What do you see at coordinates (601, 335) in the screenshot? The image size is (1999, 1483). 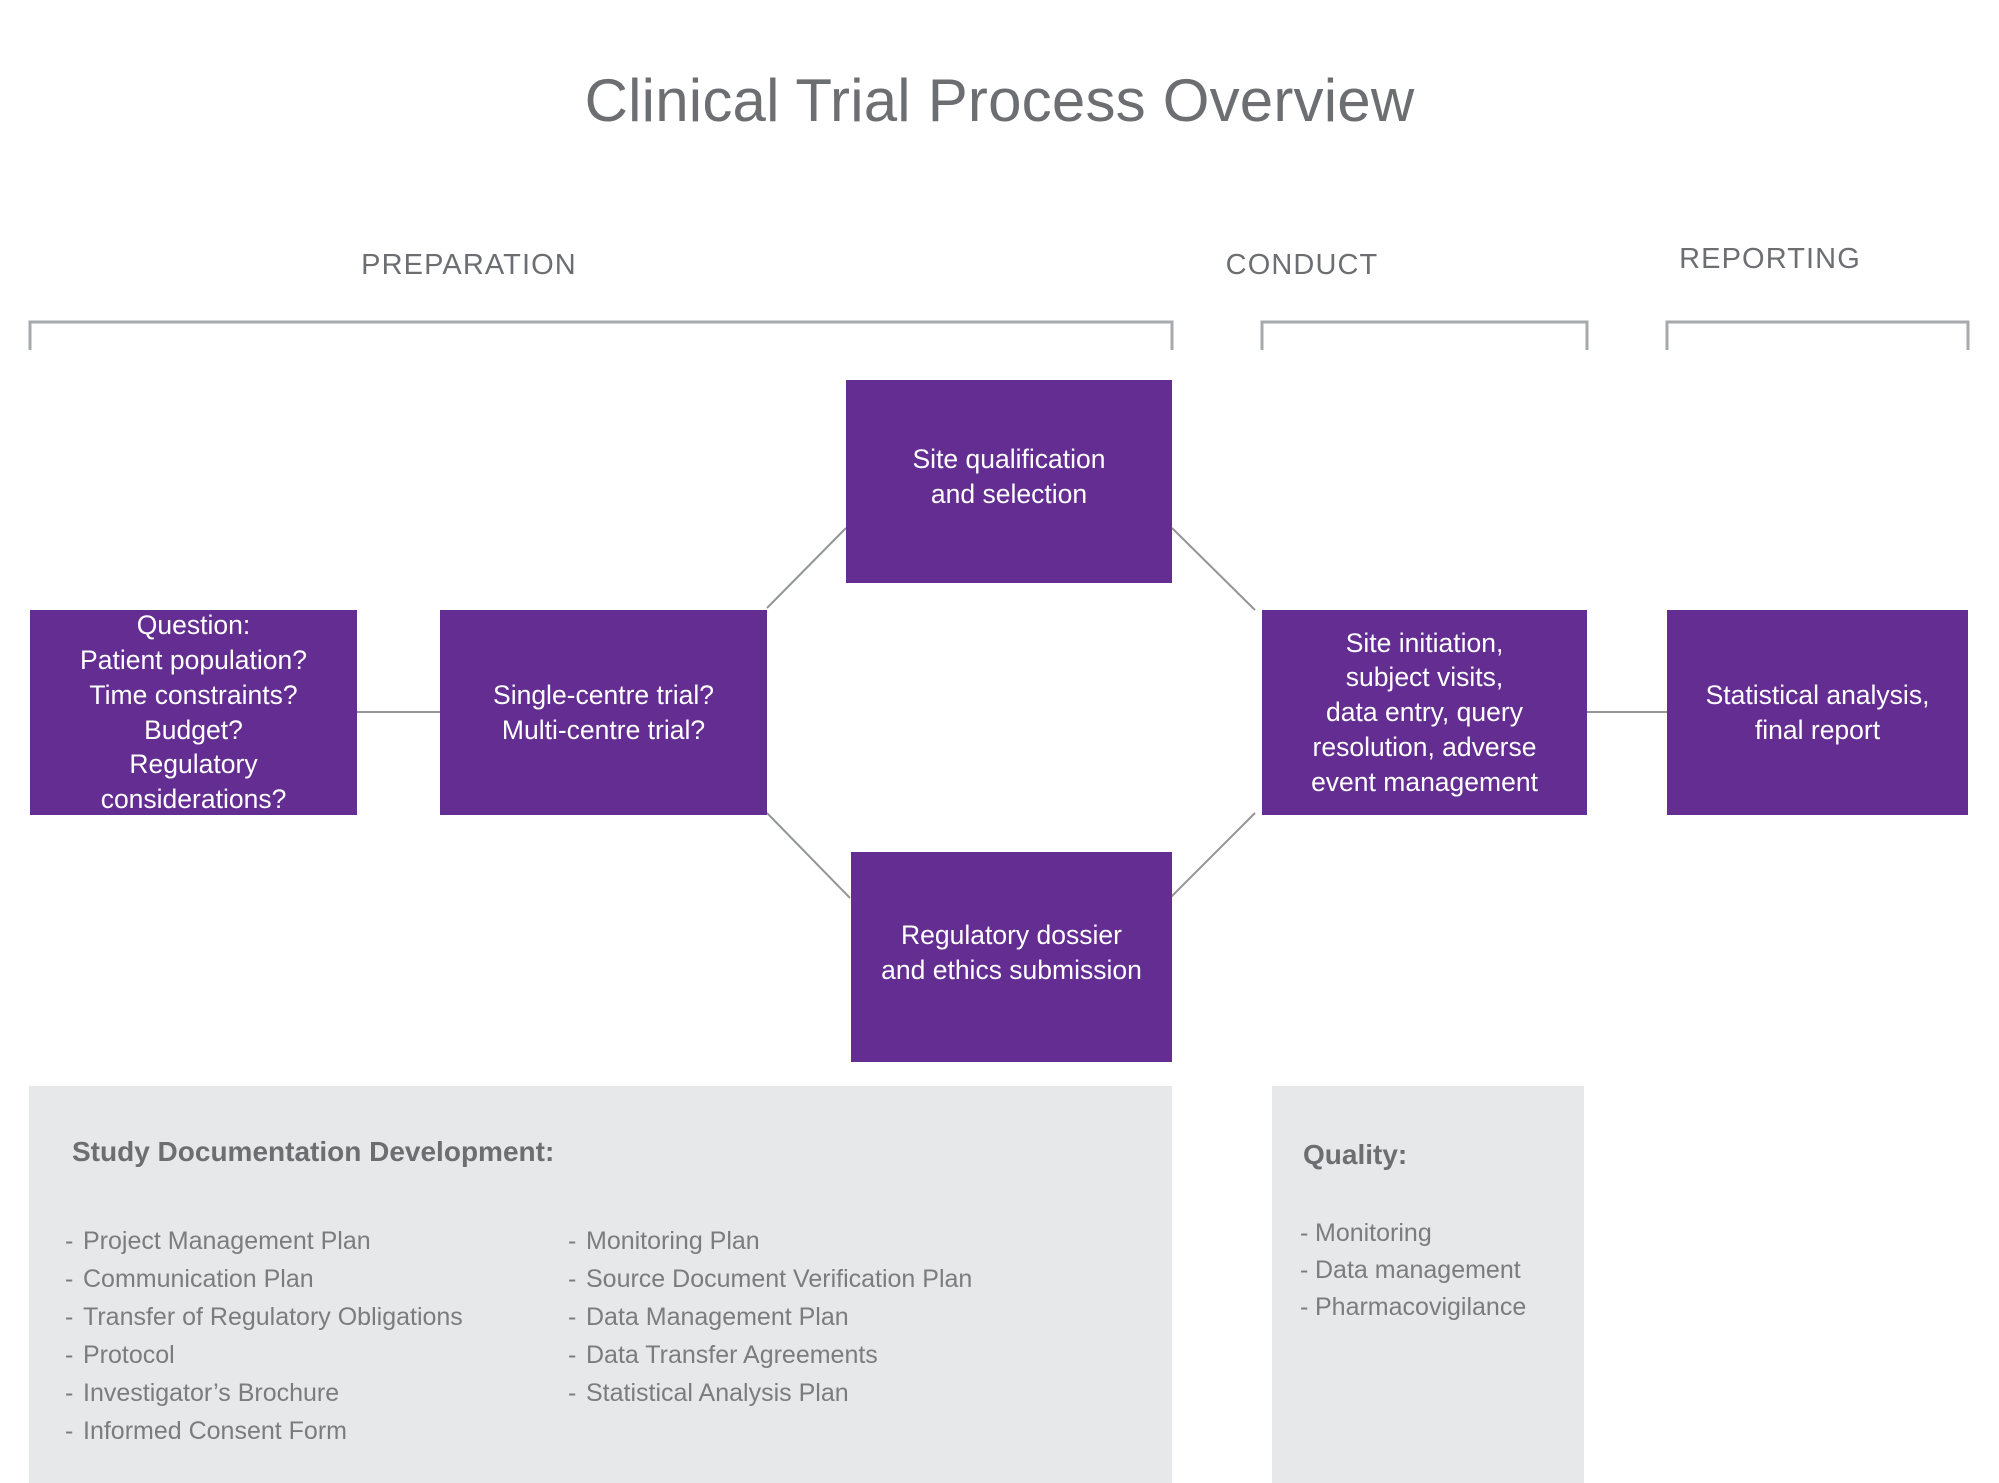 I see `bracket-preparation` at bounding box center [601, 335].